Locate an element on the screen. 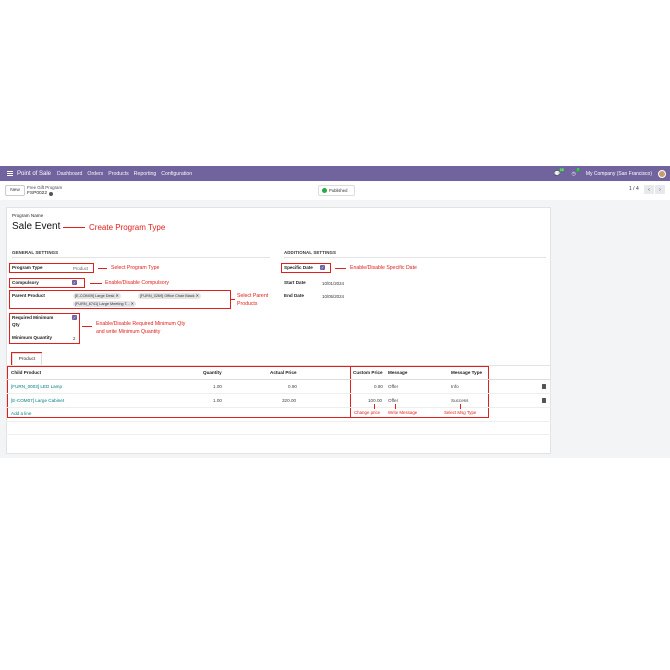  row-message-type: Success is located at coordinates (459, 400).